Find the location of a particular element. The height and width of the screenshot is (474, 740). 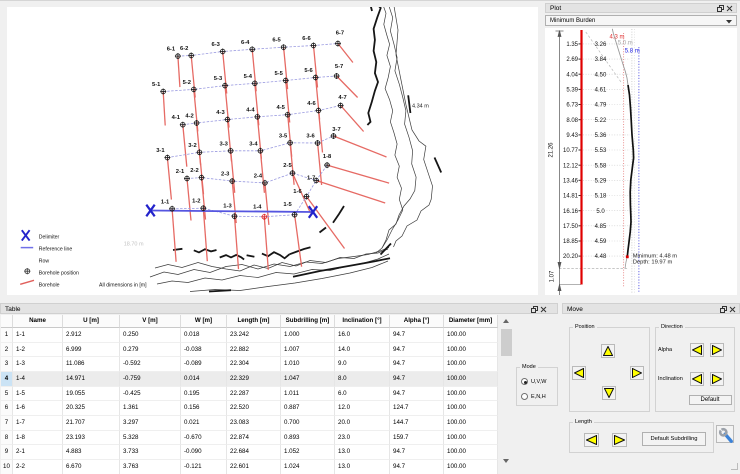

svg-text: 4.04 is located at coordinates (572, 75).